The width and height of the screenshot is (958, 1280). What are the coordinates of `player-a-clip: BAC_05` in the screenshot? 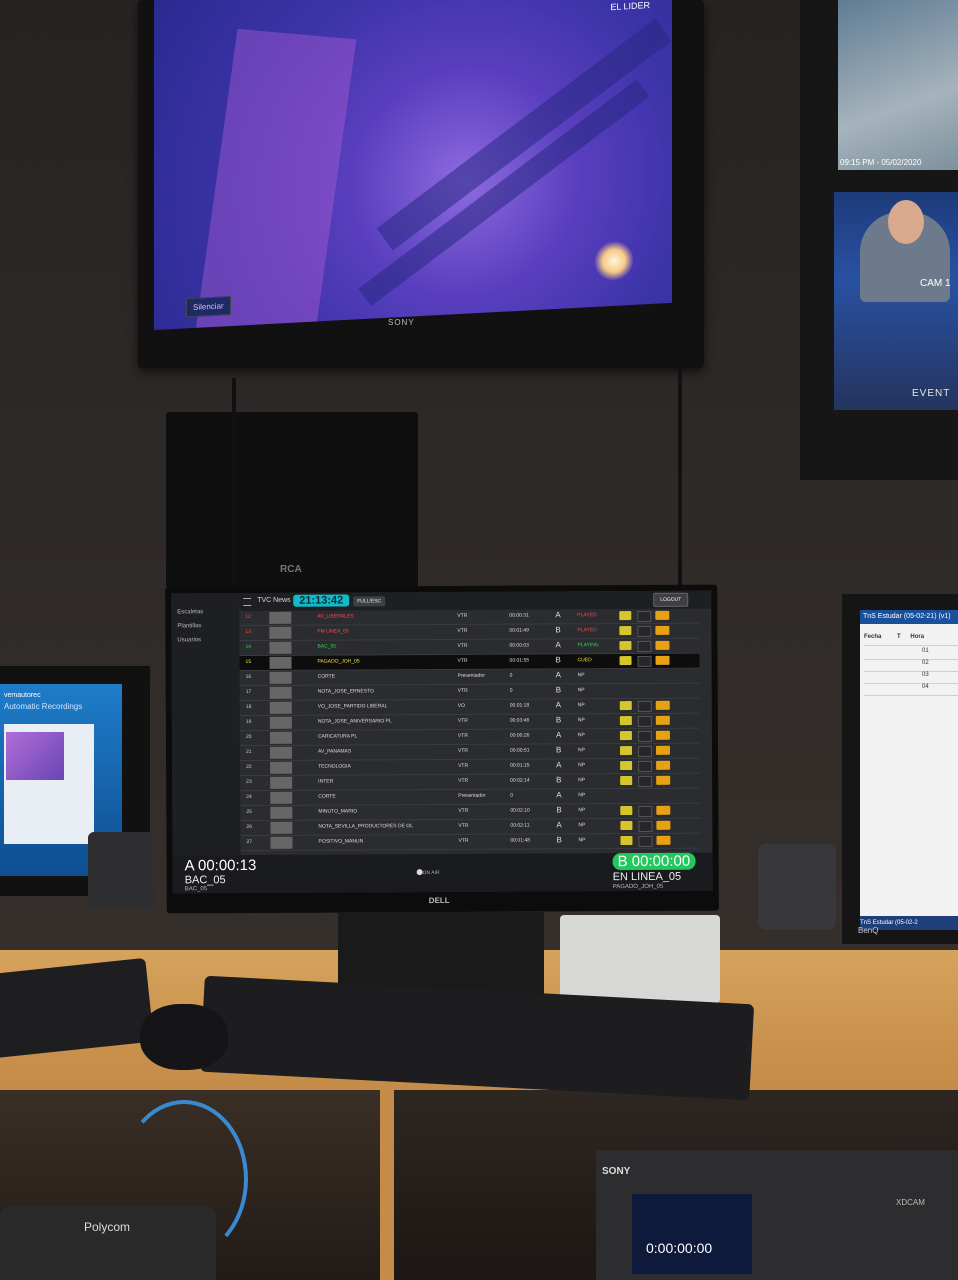 It's located at (205, 880).